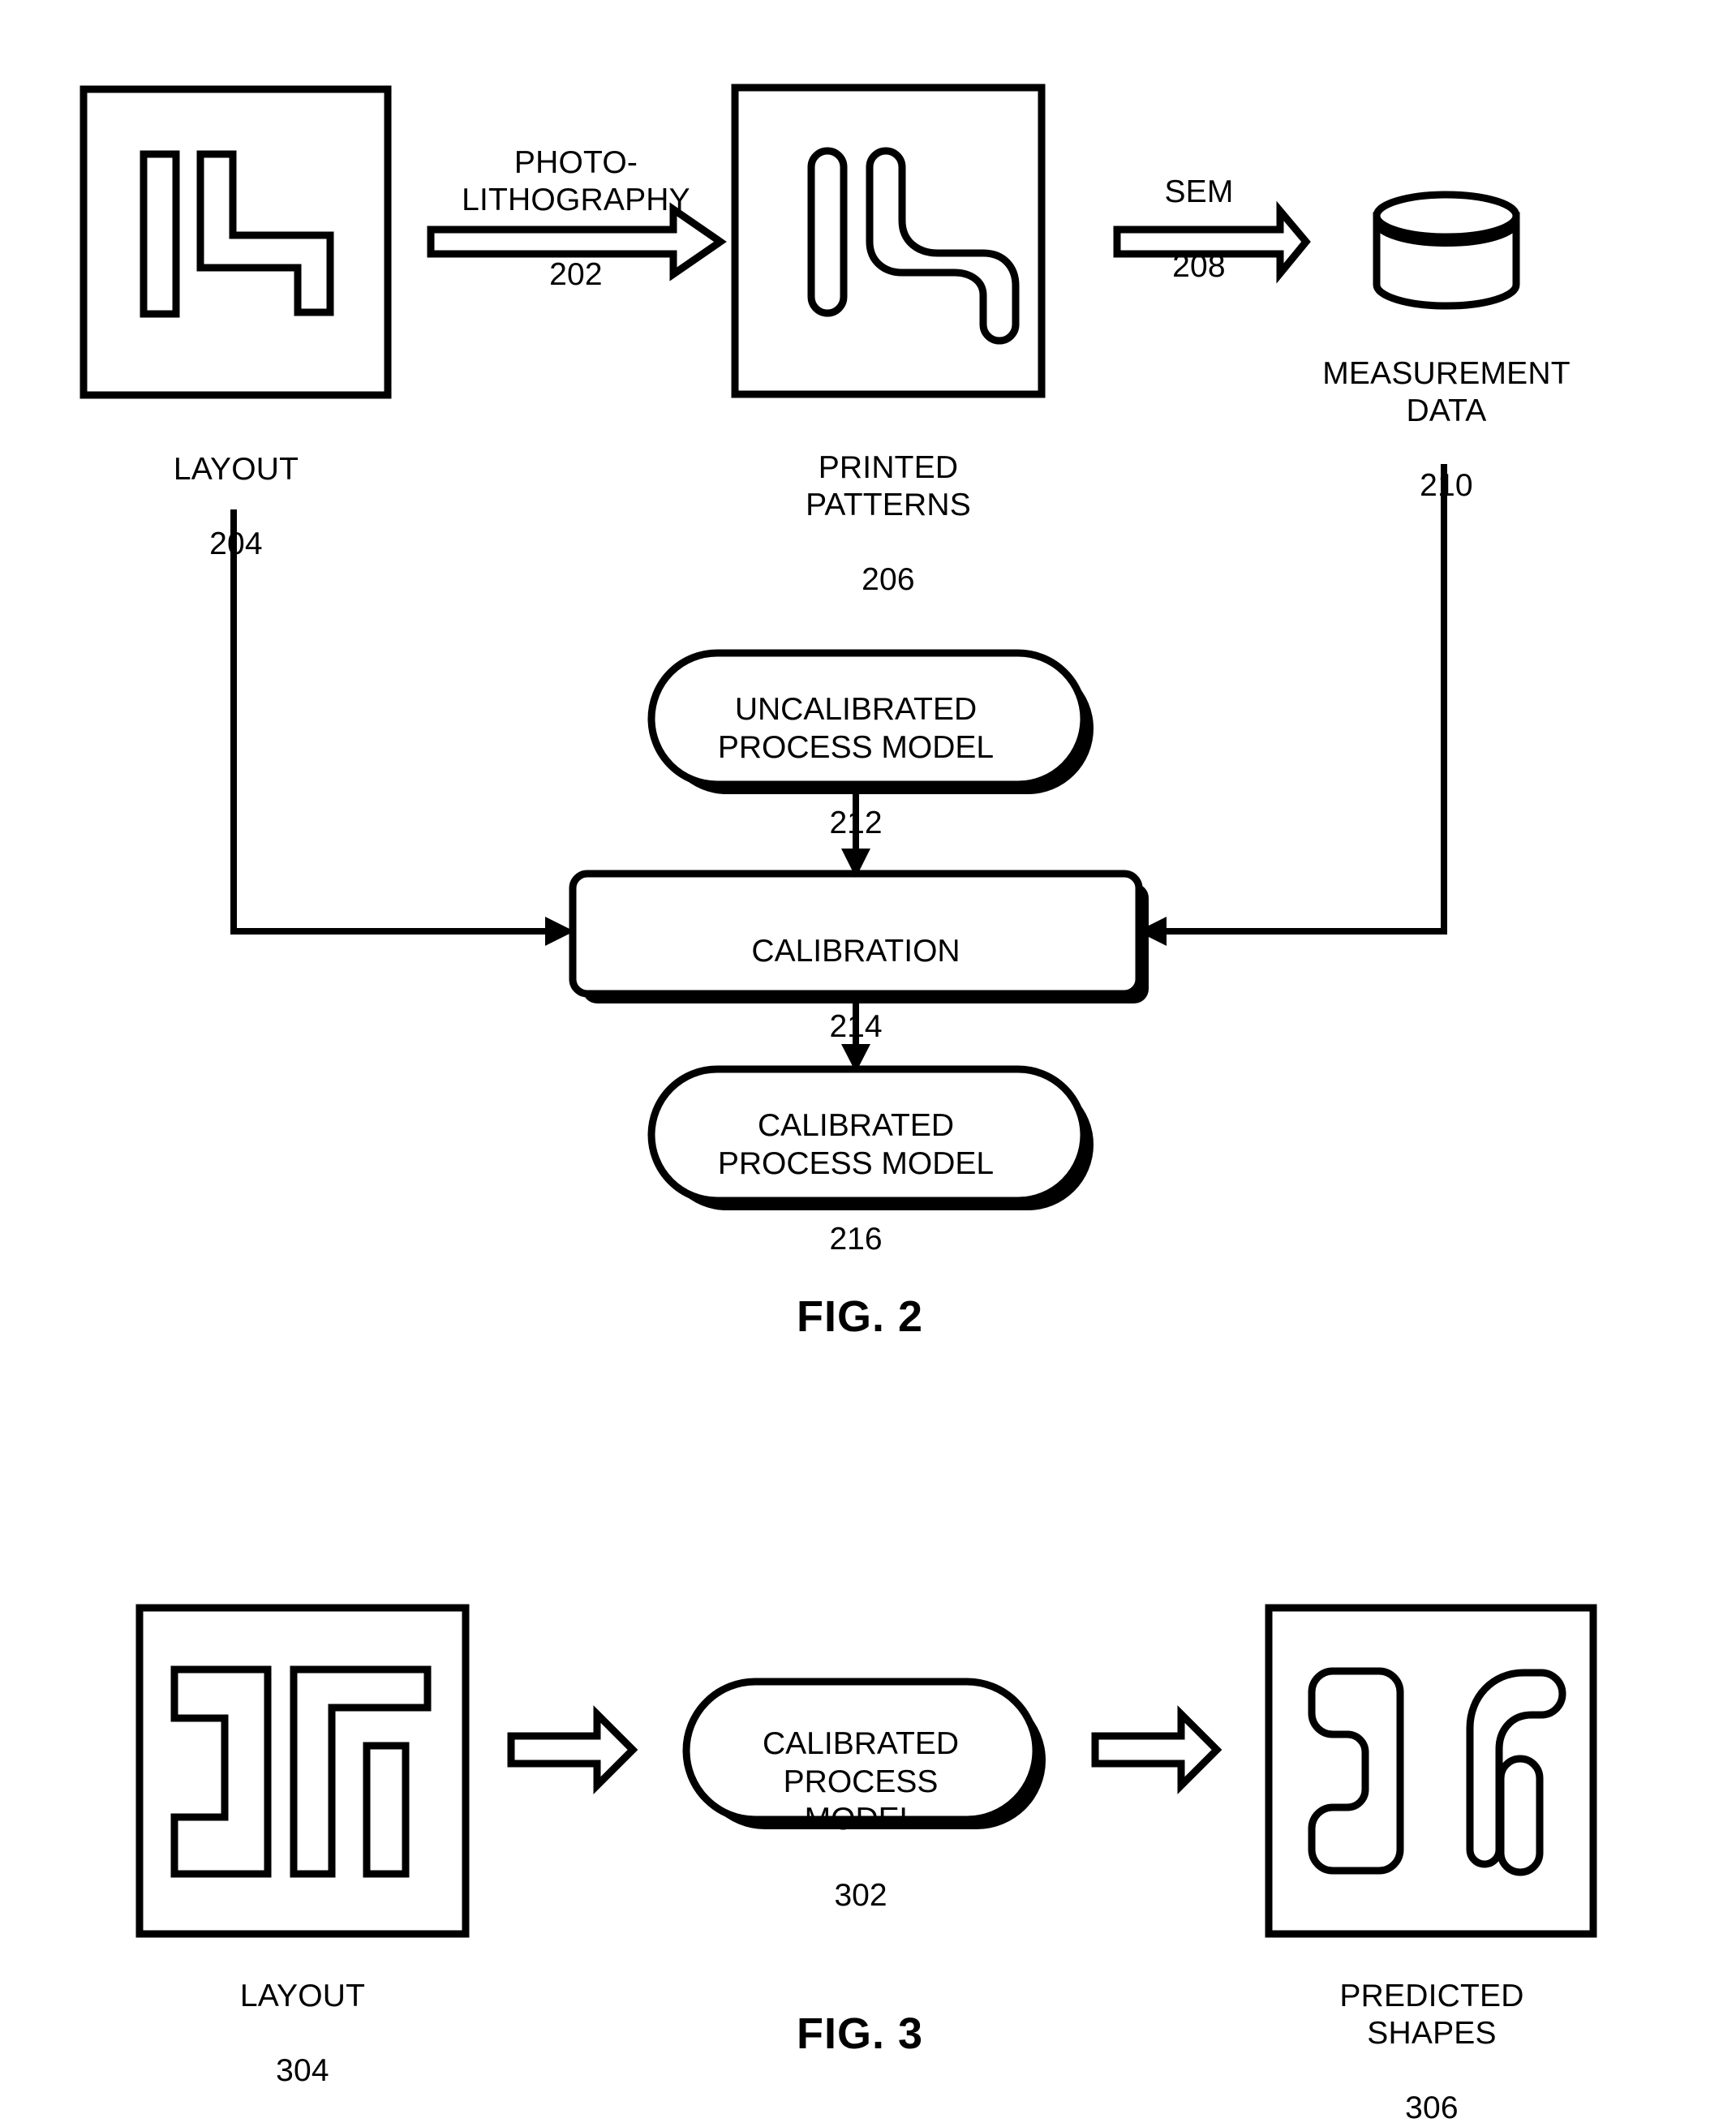 This screenshot has height=2127, width=1736. I want to click on fig3-calibrated-model-ref: 302, so click(860, 1895).